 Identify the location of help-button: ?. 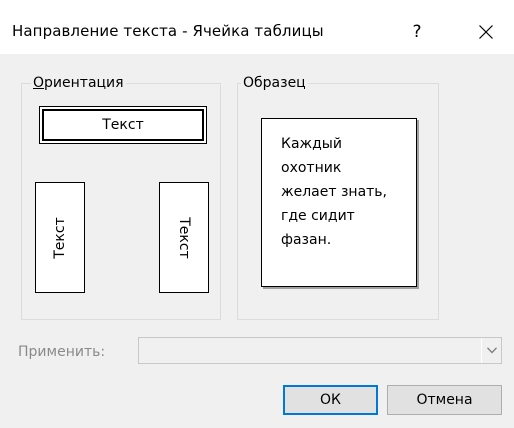
(417, 32).